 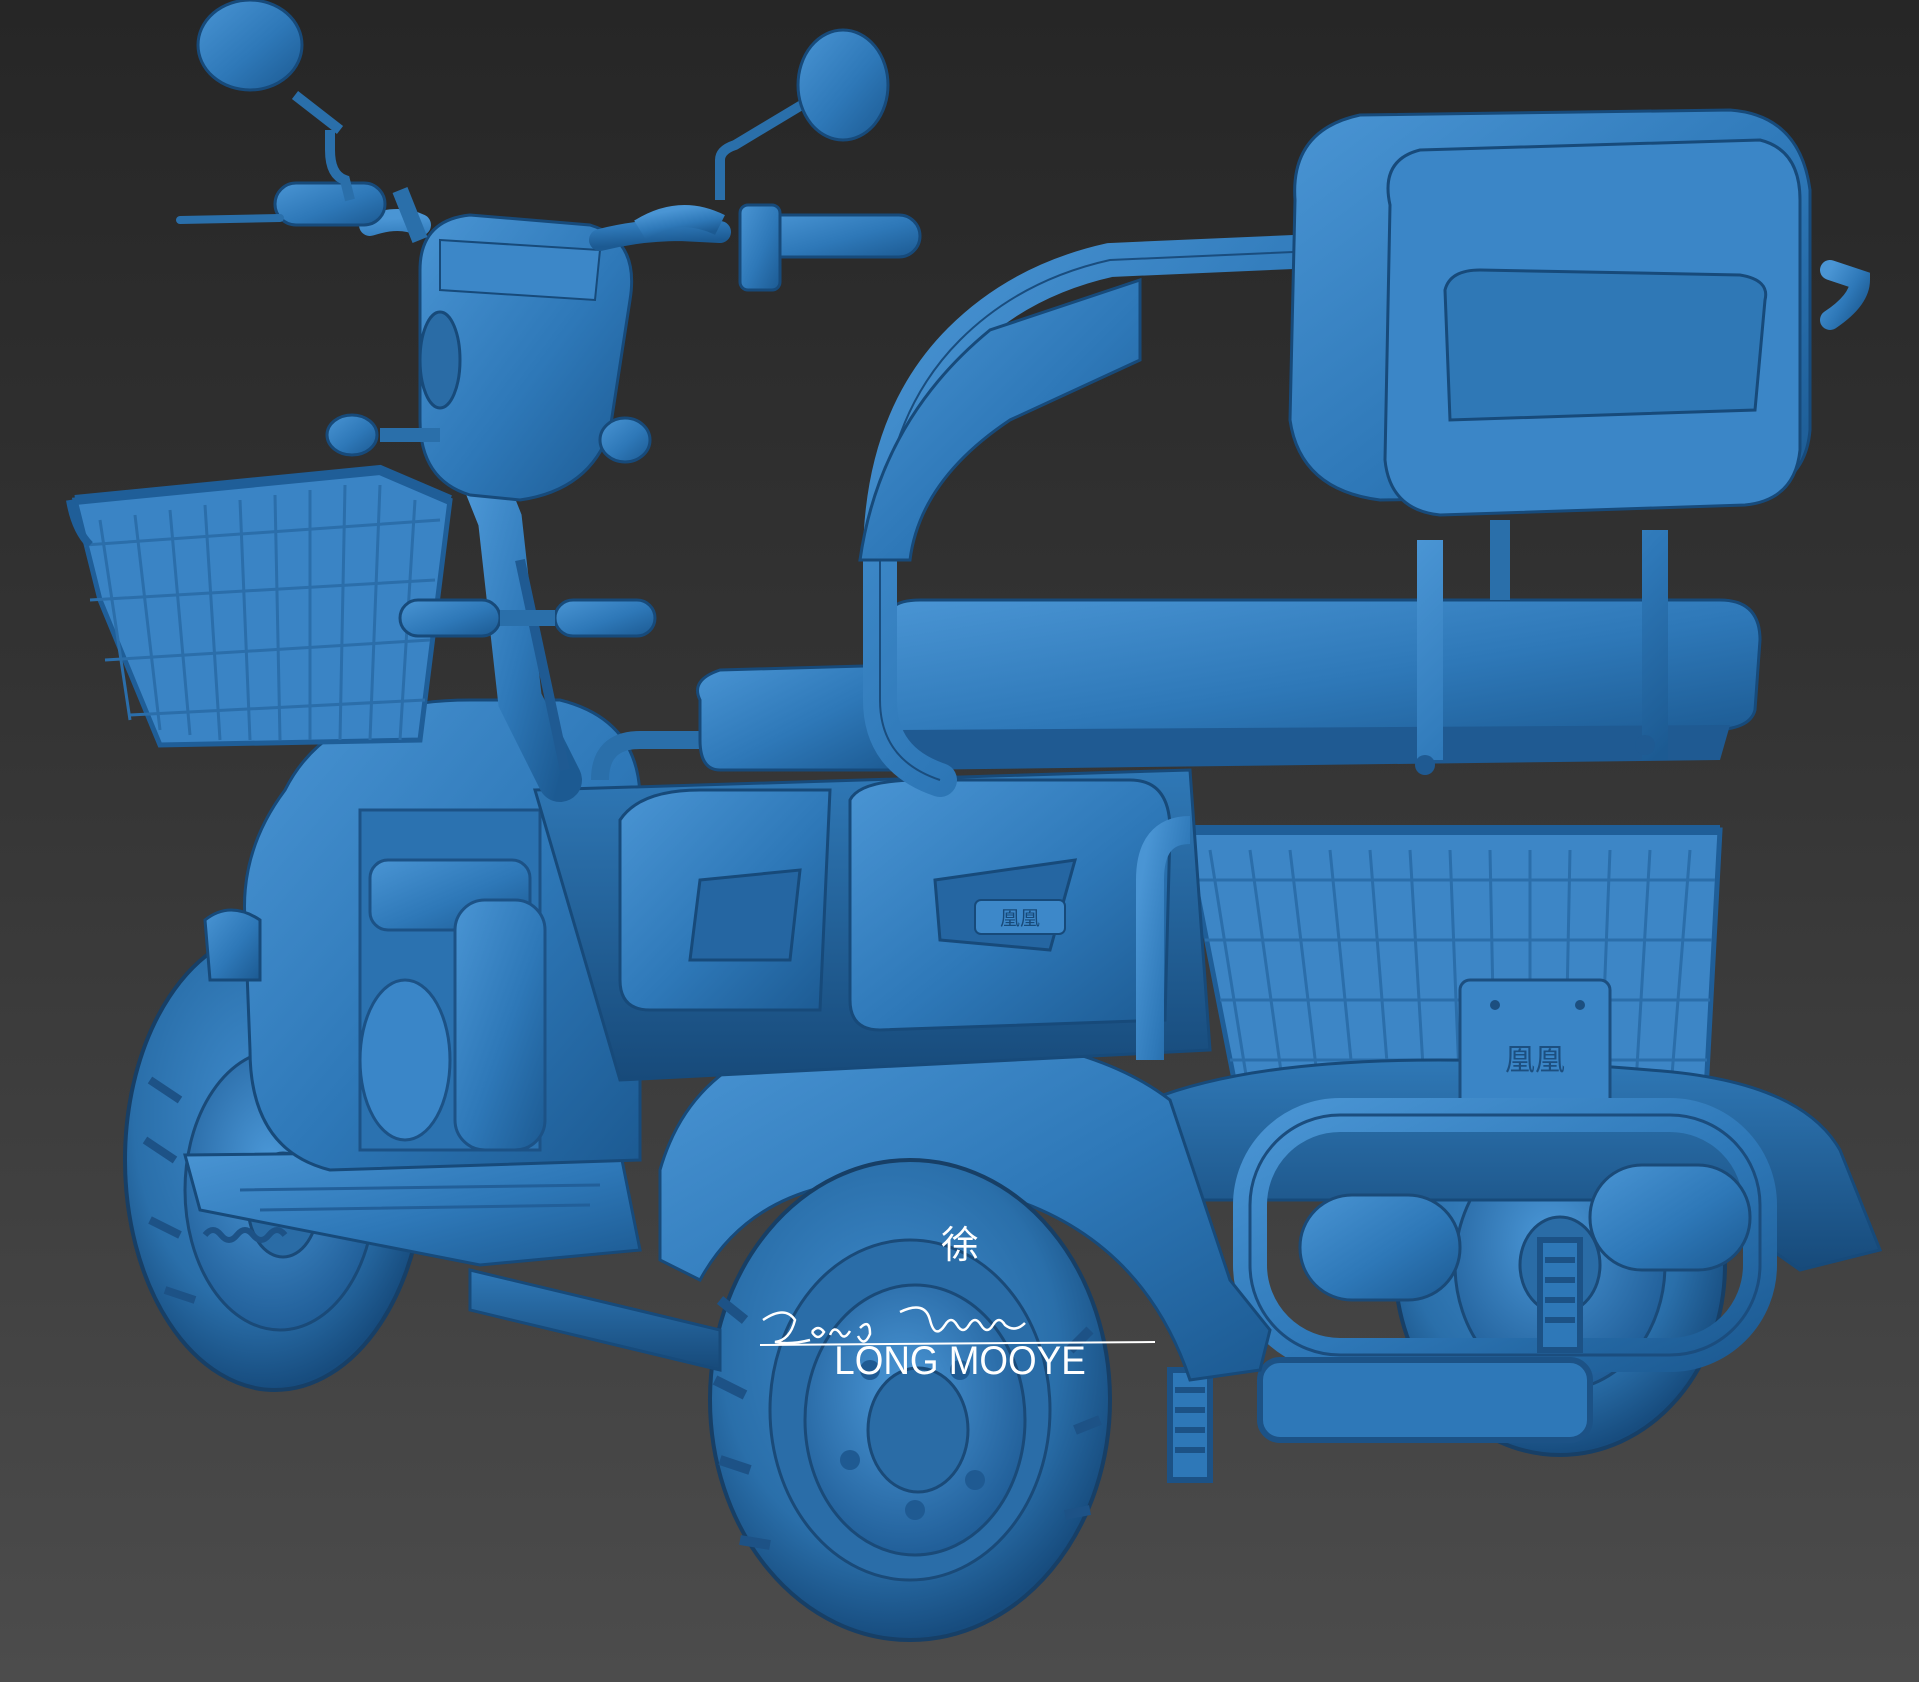 What do you see at coordinates (275, 101) in the screenshot?
I see `left-mirror` at bounding box center [275, 101].